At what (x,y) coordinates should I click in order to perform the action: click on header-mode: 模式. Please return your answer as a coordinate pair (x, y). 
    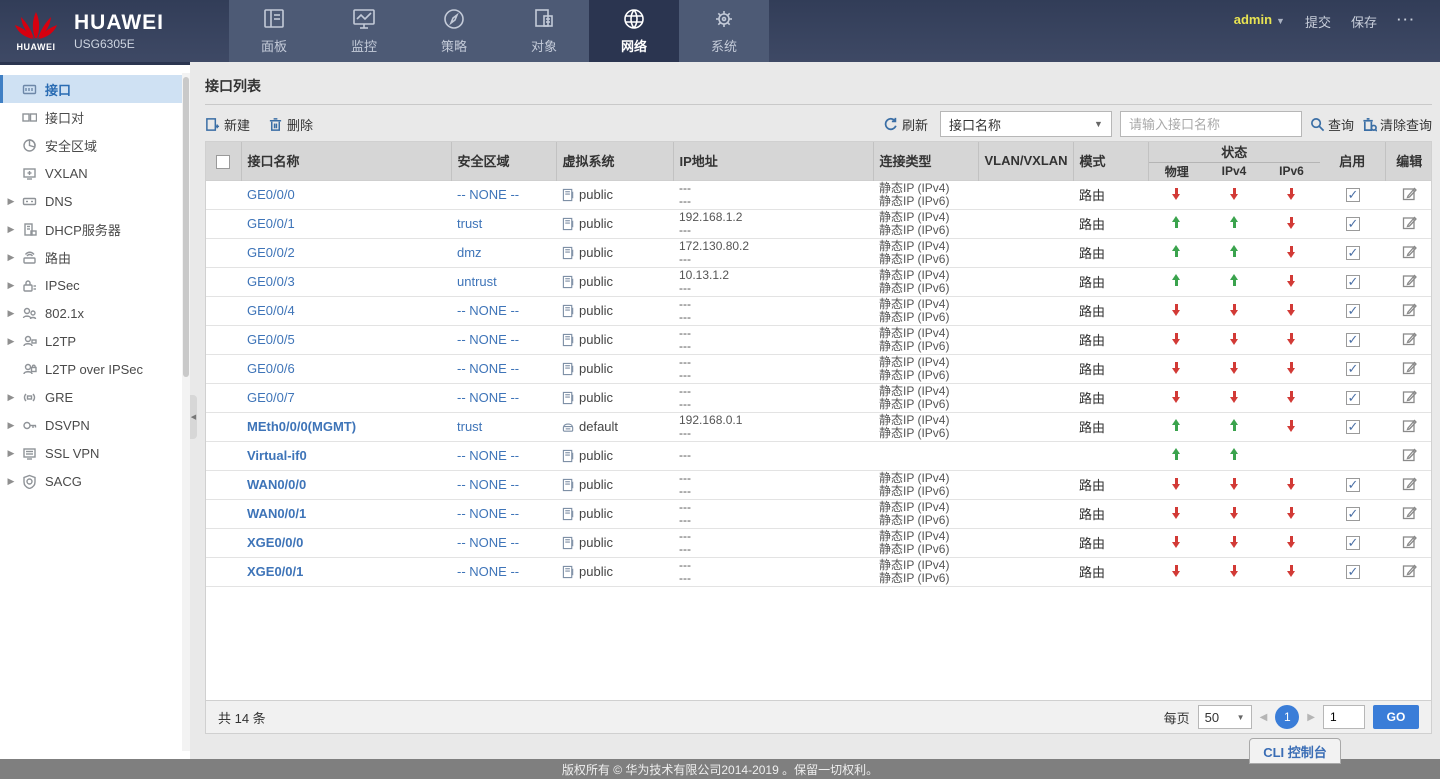
    Looking at the image, I should click on (1111, 161).